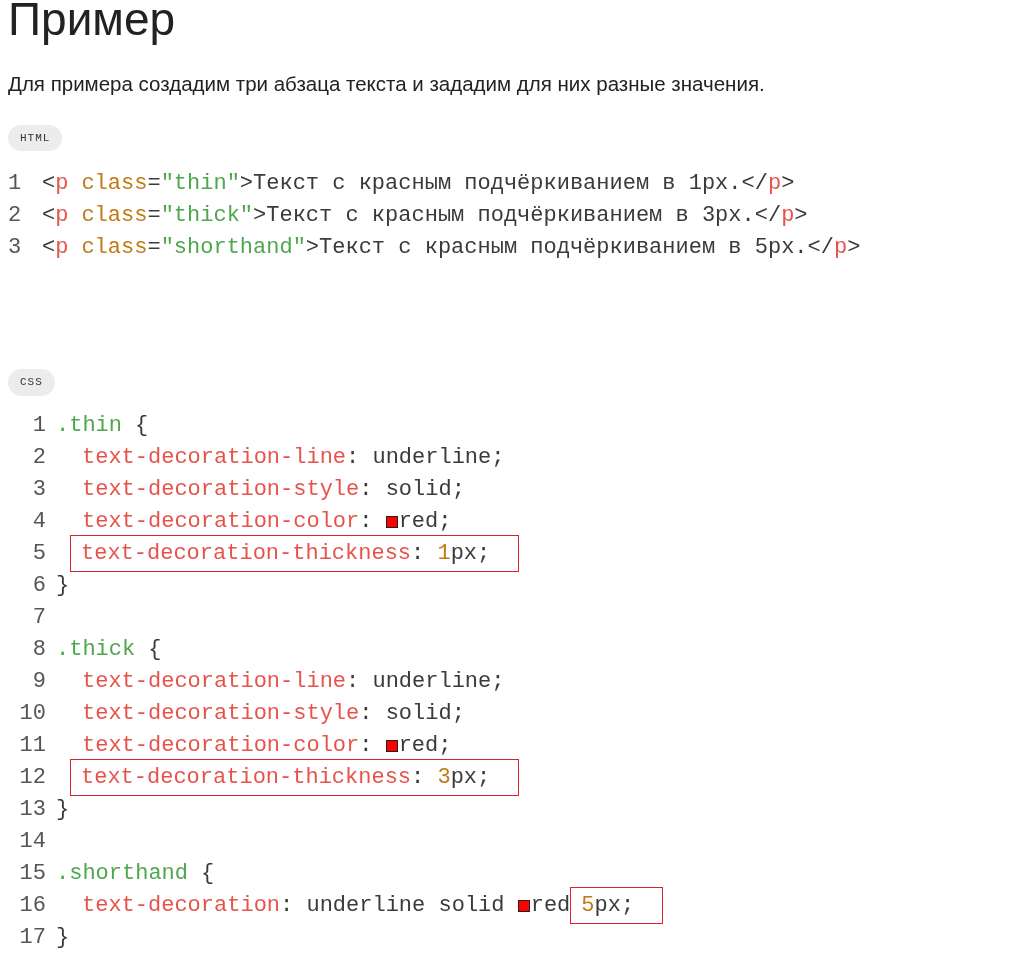  I want to click on code-text: red, so click(550, 906).